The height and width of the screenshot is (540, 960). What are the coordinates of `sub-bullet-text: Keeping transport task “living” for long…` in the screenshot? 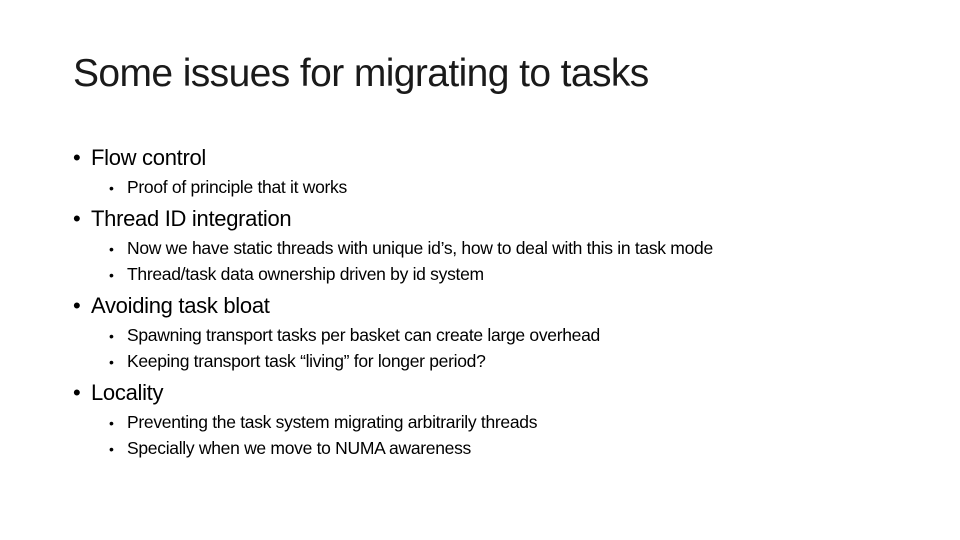 It's located at (306, 361).